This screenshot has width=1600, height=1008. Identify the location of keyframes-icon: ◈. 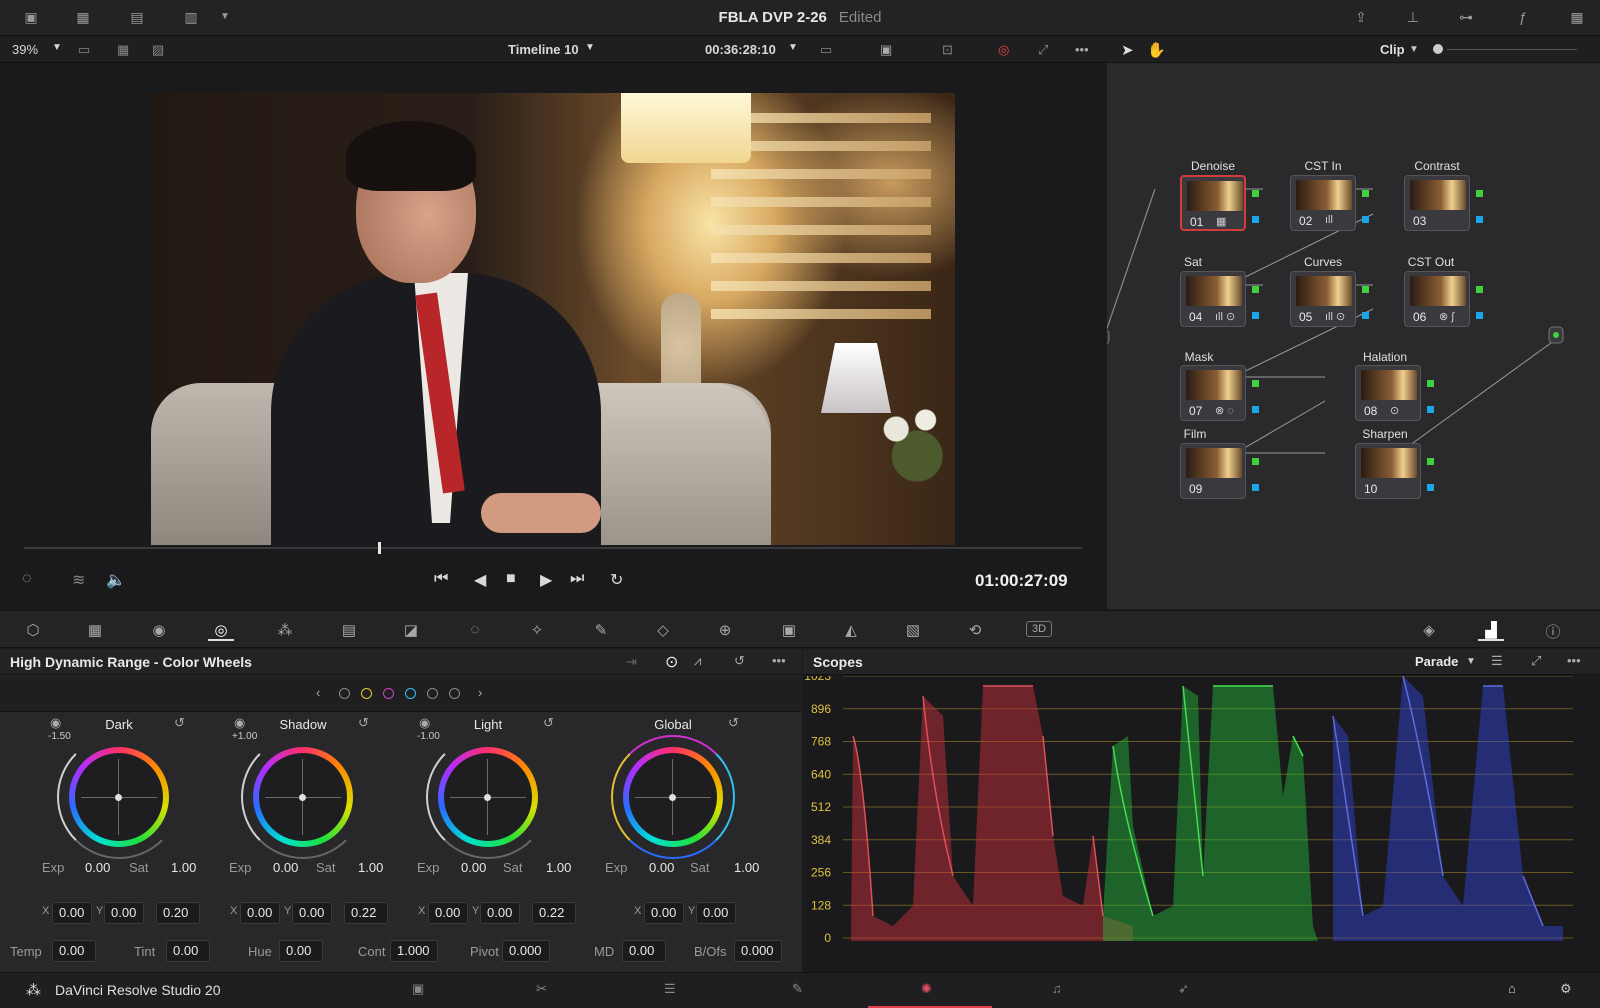
(1429, 631).